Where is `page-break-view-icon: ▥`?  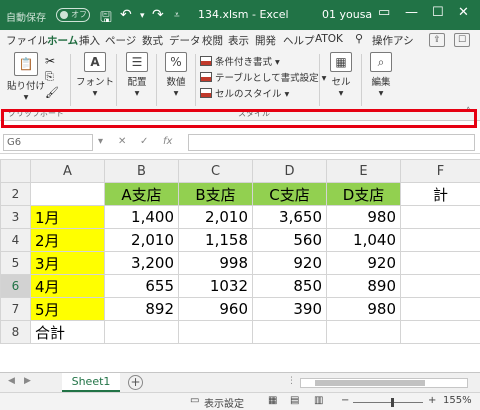 page-break-view-icon: ▥ is located at coordinates (318, 400).